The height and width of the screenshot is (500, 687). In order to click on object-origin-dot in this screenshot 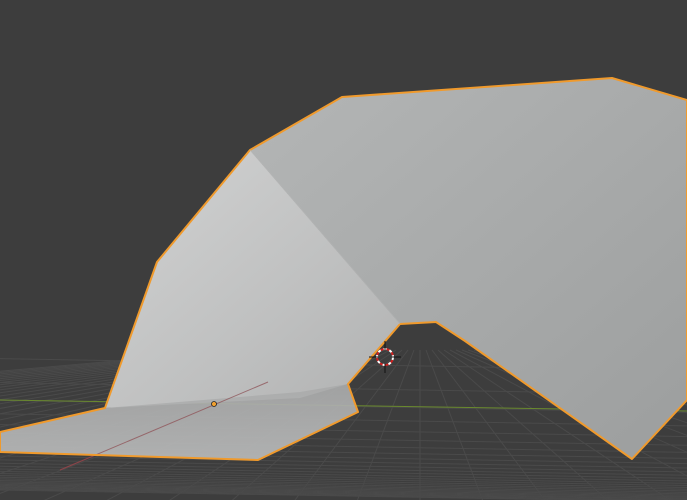, I will do `click(214, 404)`.